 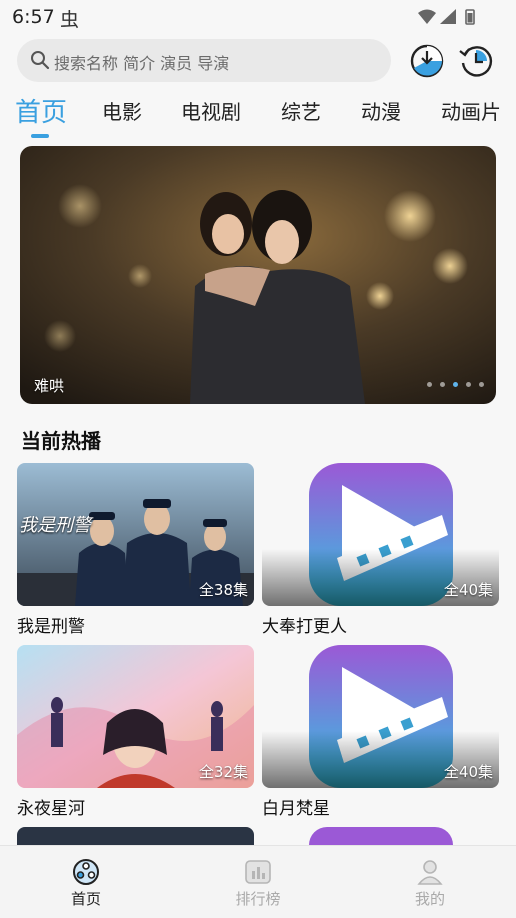 What do you see at coordinates (258, 17) in the screenshot?
I see `status-bar: 6:57 虫` at bounding box center [258, 17].